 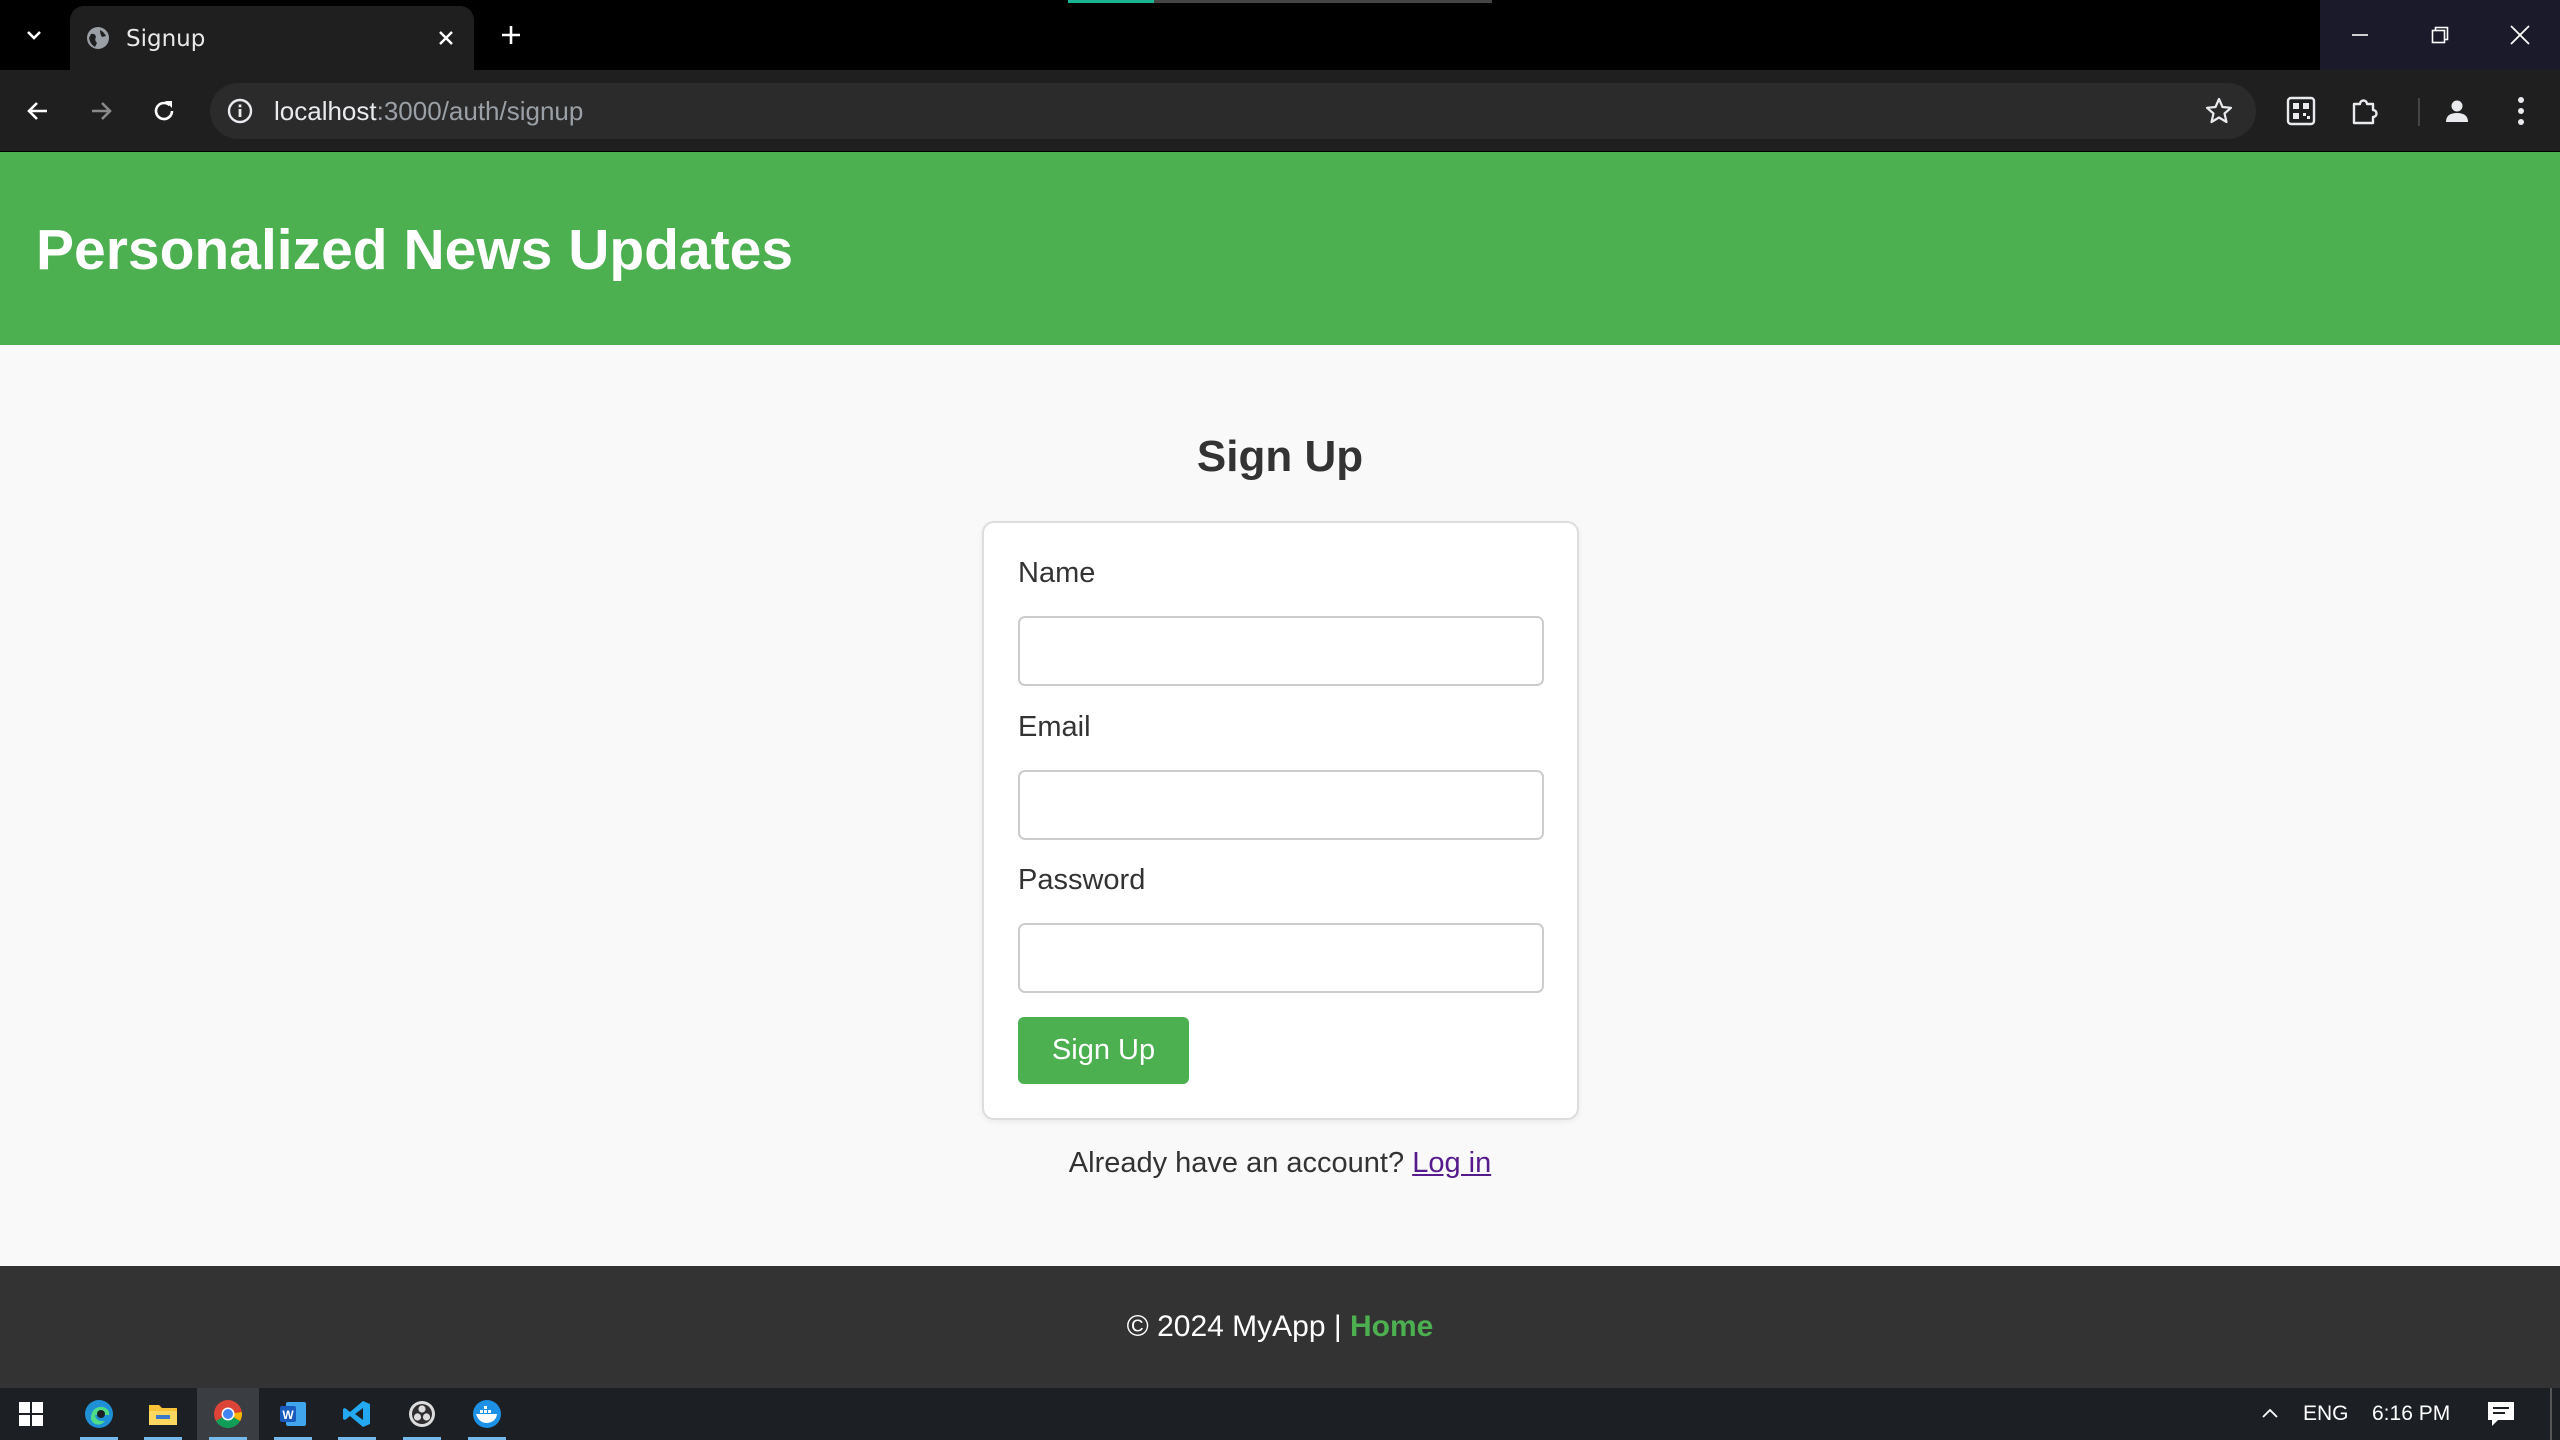 I want to click on arrow-right-icon, so click(x=102, y=111).